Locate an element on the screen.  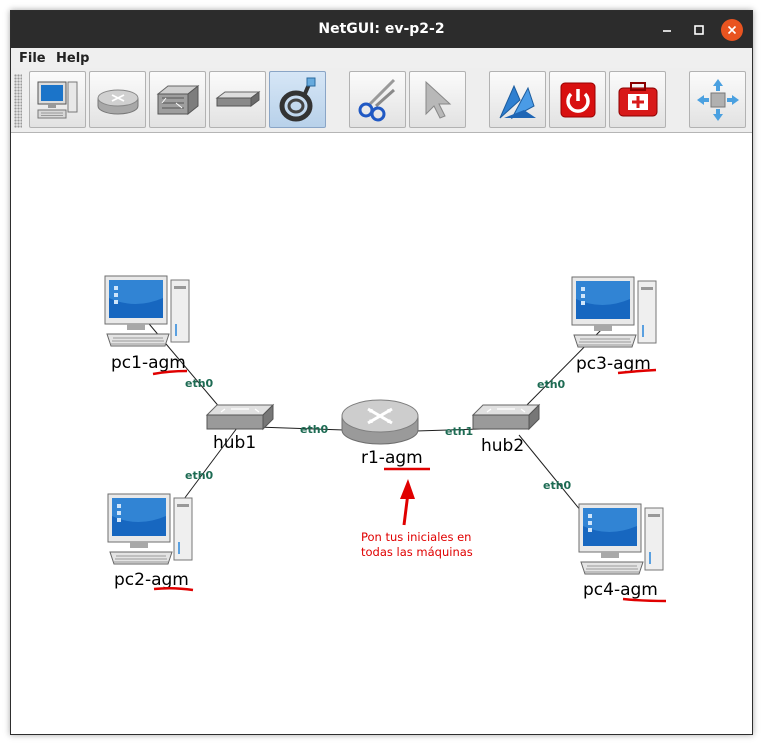
node-pc2 is located at coordinates (150, 529).